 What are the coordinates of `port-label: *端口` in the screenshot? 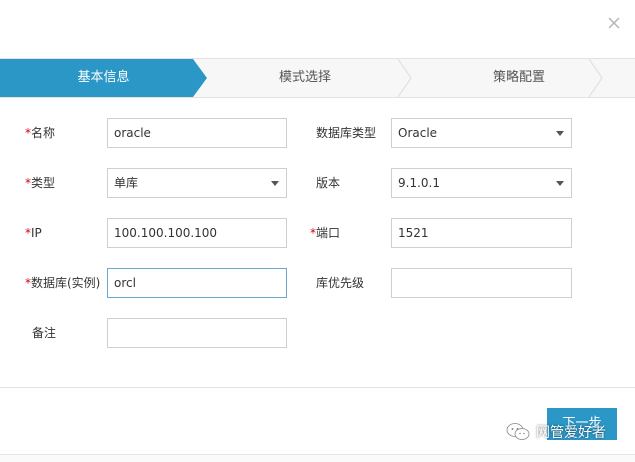 It's located at (325, 233).